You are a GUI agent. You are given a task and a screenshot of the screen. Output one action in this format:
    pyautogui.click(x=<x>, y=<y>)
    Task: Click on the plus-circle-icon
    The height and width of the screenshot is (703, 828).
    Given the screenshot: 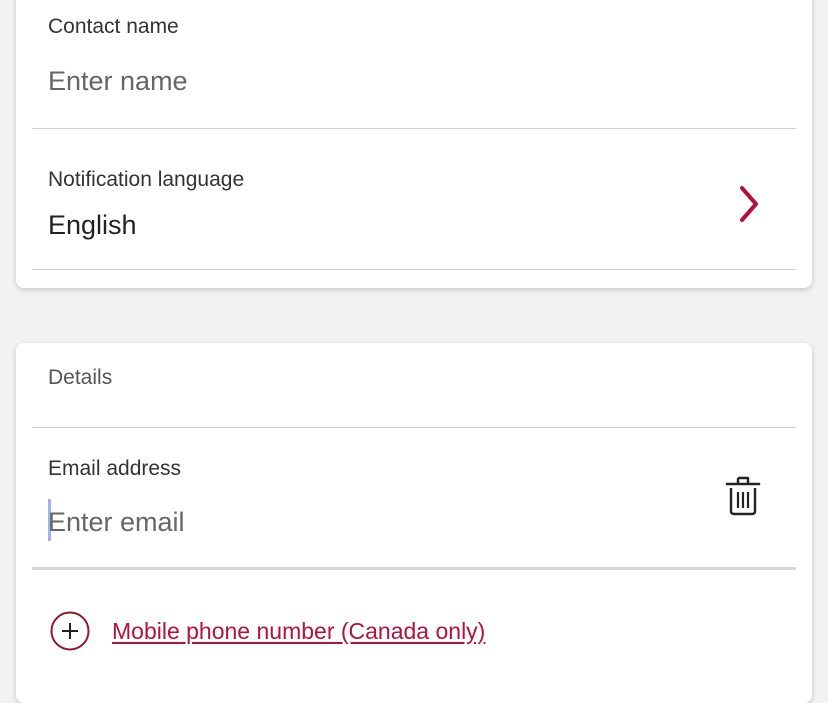 What is the action you would take?
    pyautogui.click(x=70, y=631)
    